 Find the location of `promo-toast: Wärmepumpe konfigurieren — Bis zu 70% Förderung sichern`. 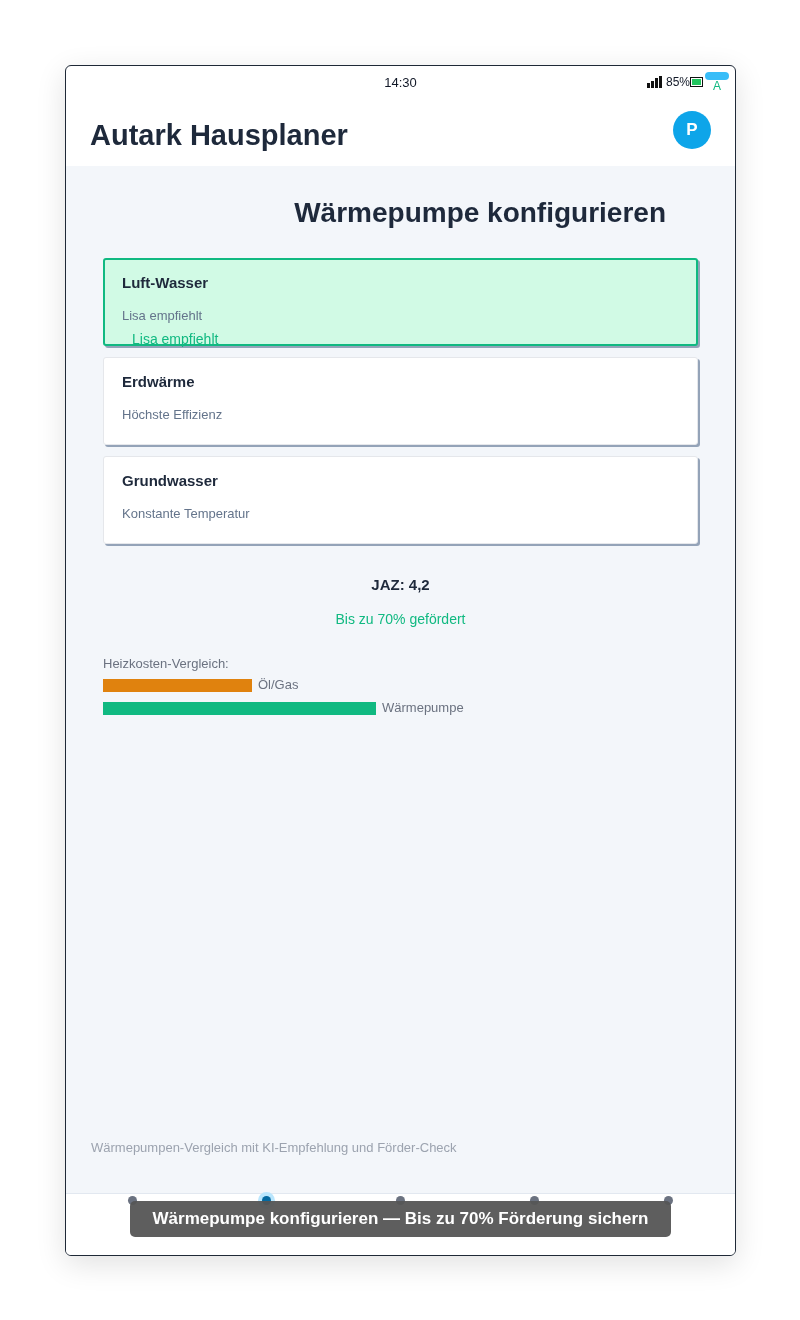

promo-toast: Wärmepumpe konfigurieren — Bis zu 70% Förderung sichern is located at coordinates (400, 1219).